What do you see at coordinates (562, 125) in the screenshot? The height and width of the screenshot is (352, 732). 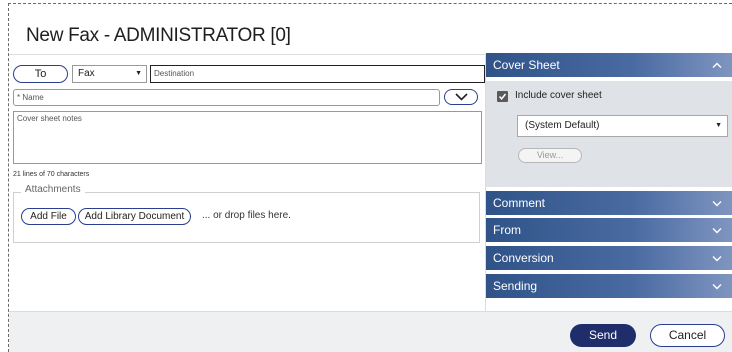 I see `cover-sheet-template-value: (System Default)` at bounding box center [562, 125].